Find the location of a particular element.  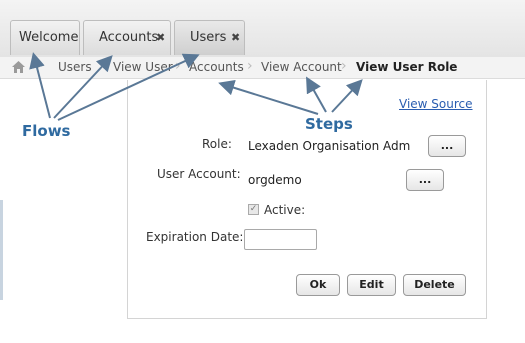

steps-annotation: Steps is located at coordinates (329, 124).